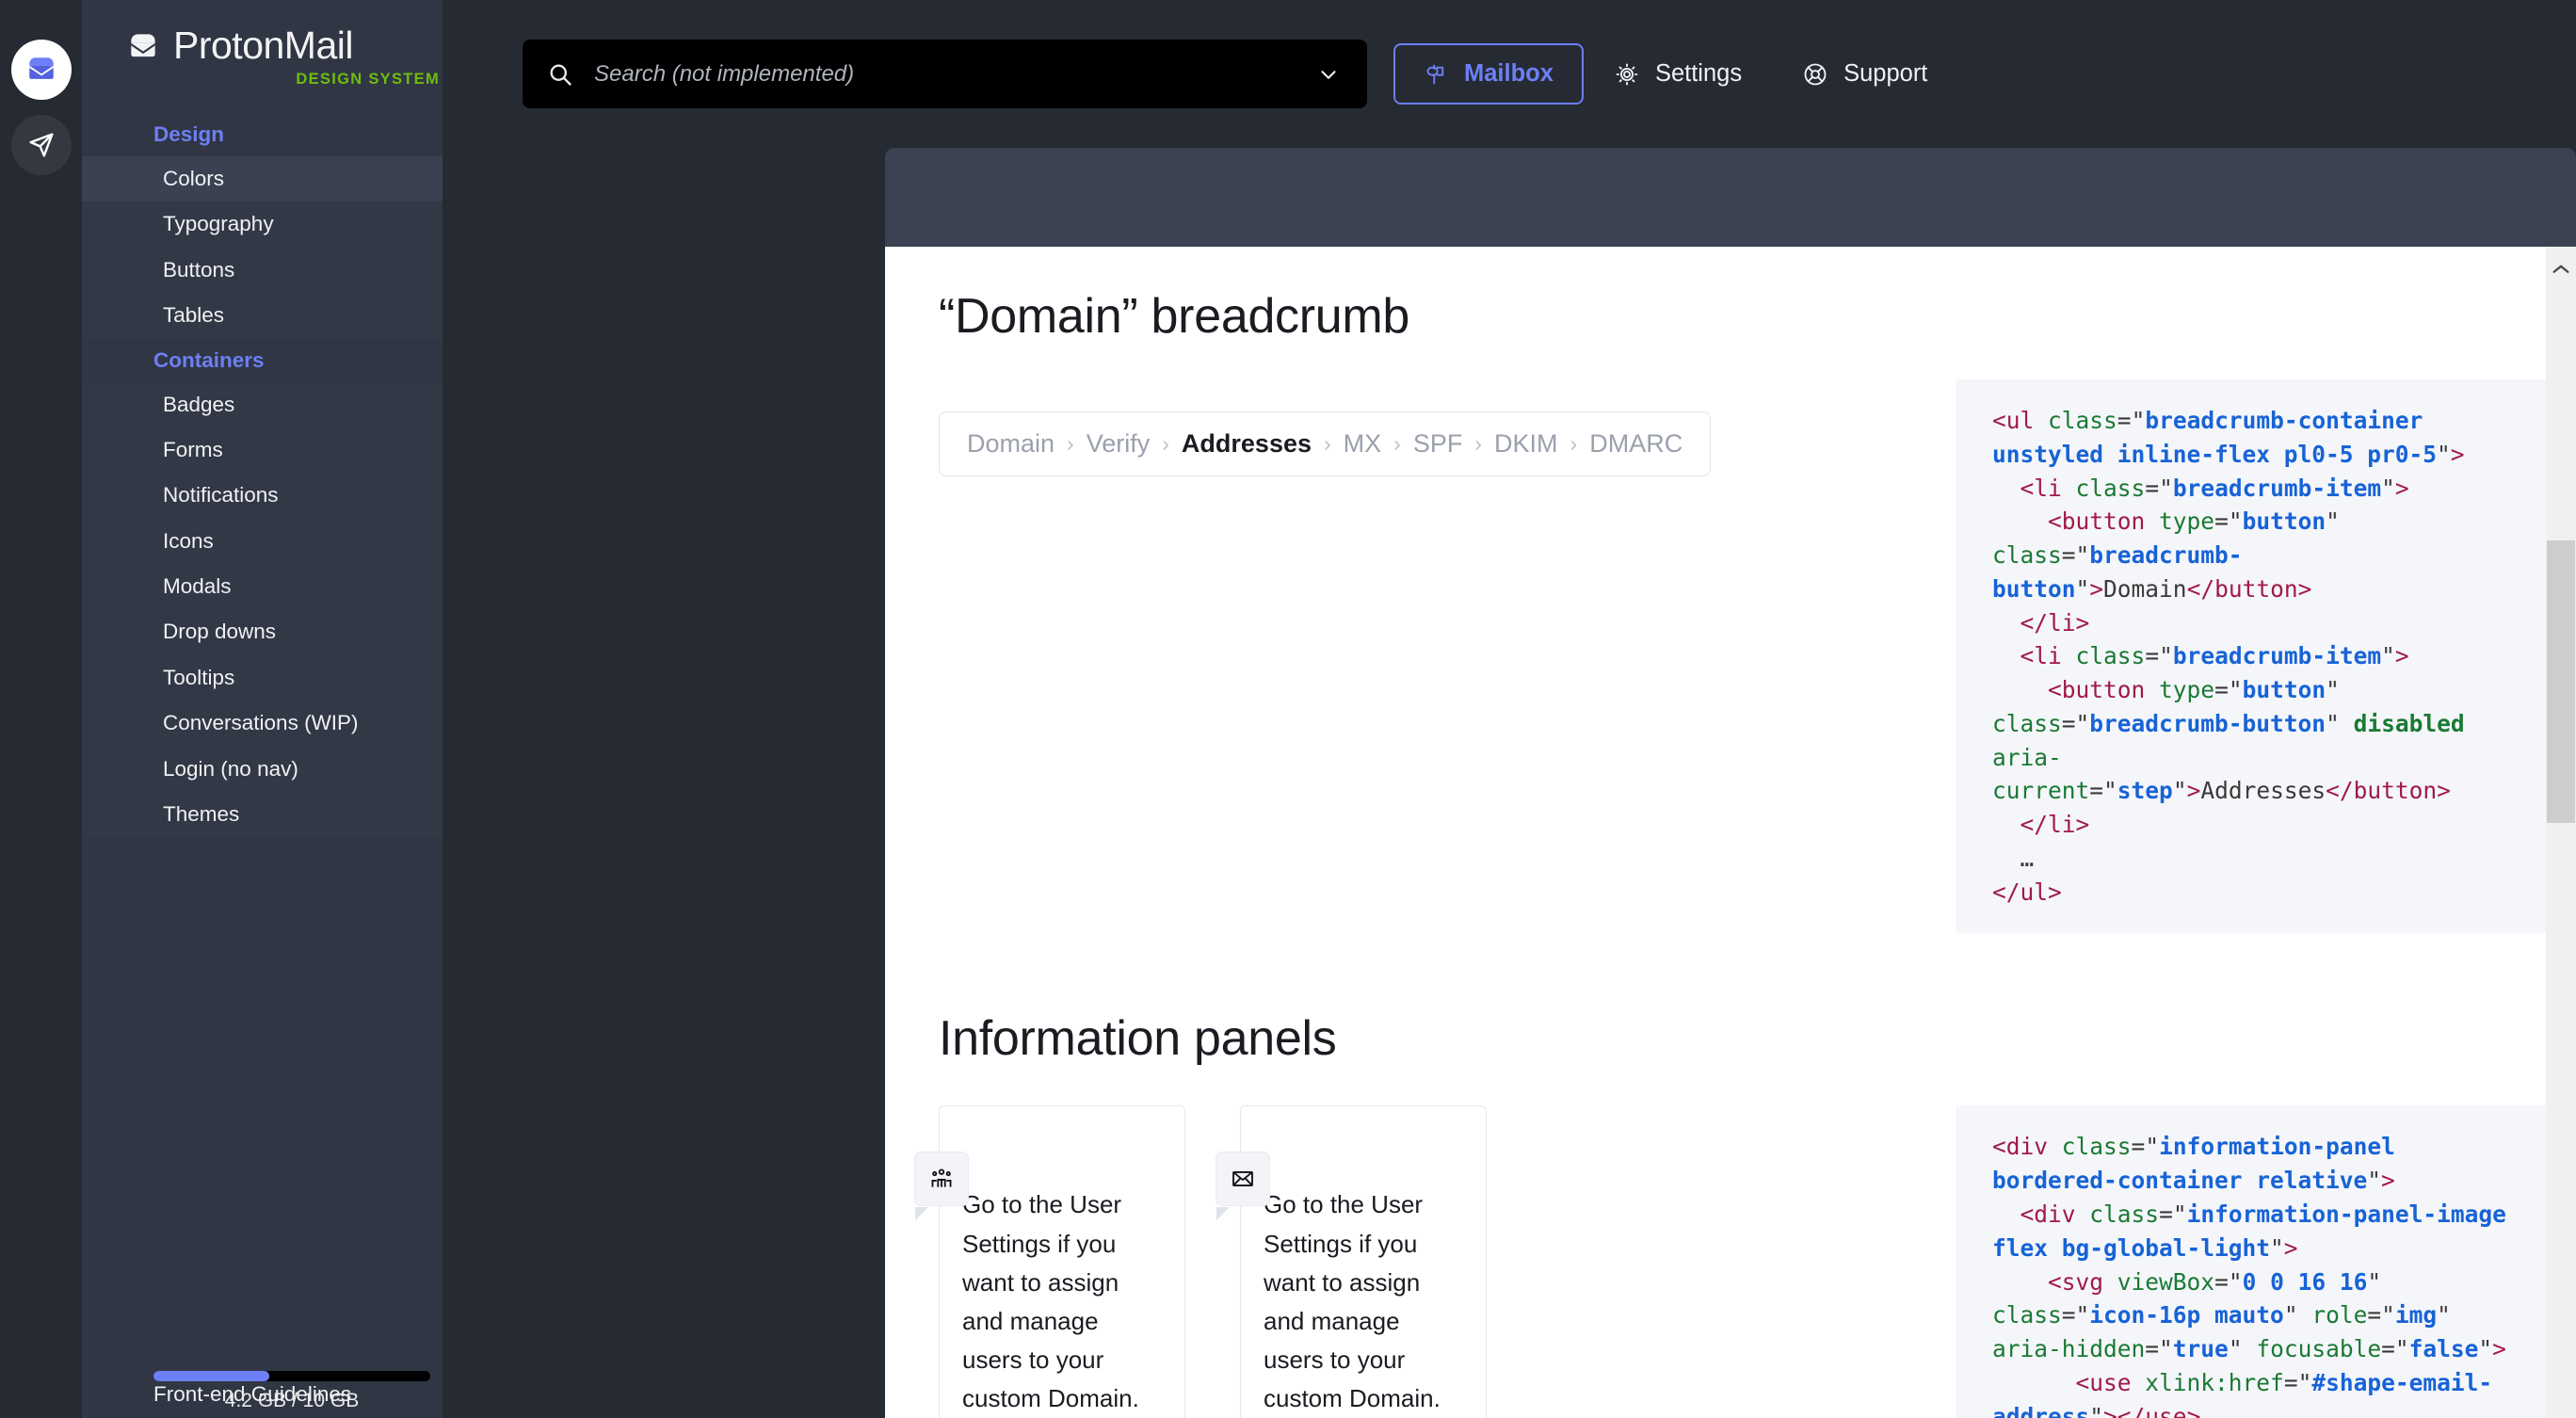 The width and height of the screenshot is (2576, 1418). Describe the element at coordinates (262, 724) in the screenshot. I see `sidebar-item-conversations-wip: Conversations (WIP)` at that location.